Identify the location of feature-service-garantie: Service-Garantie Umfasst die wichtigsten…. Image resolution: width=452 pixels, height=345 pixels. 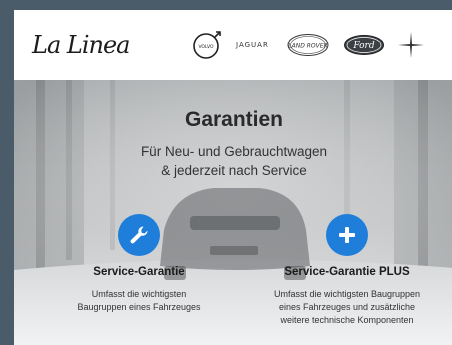
(139, 264).